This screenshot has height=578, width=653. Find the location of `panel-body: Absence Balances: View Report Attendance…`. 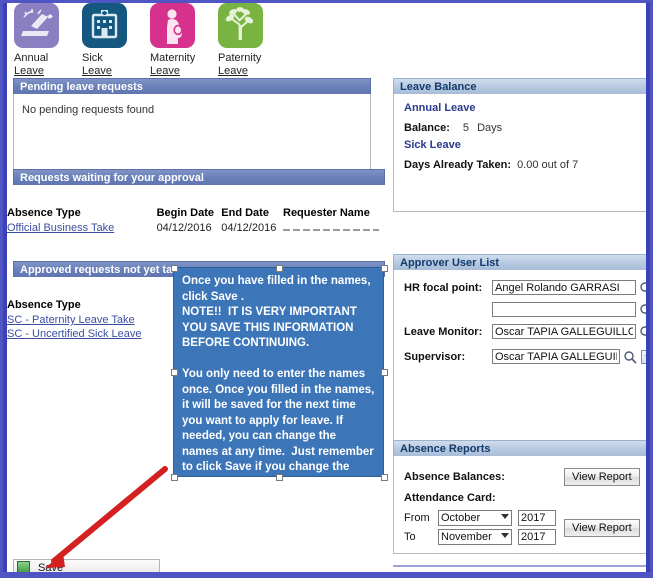

panel-body: Absence Balances: View Report Attendance… is located at coordinates (519, 505).